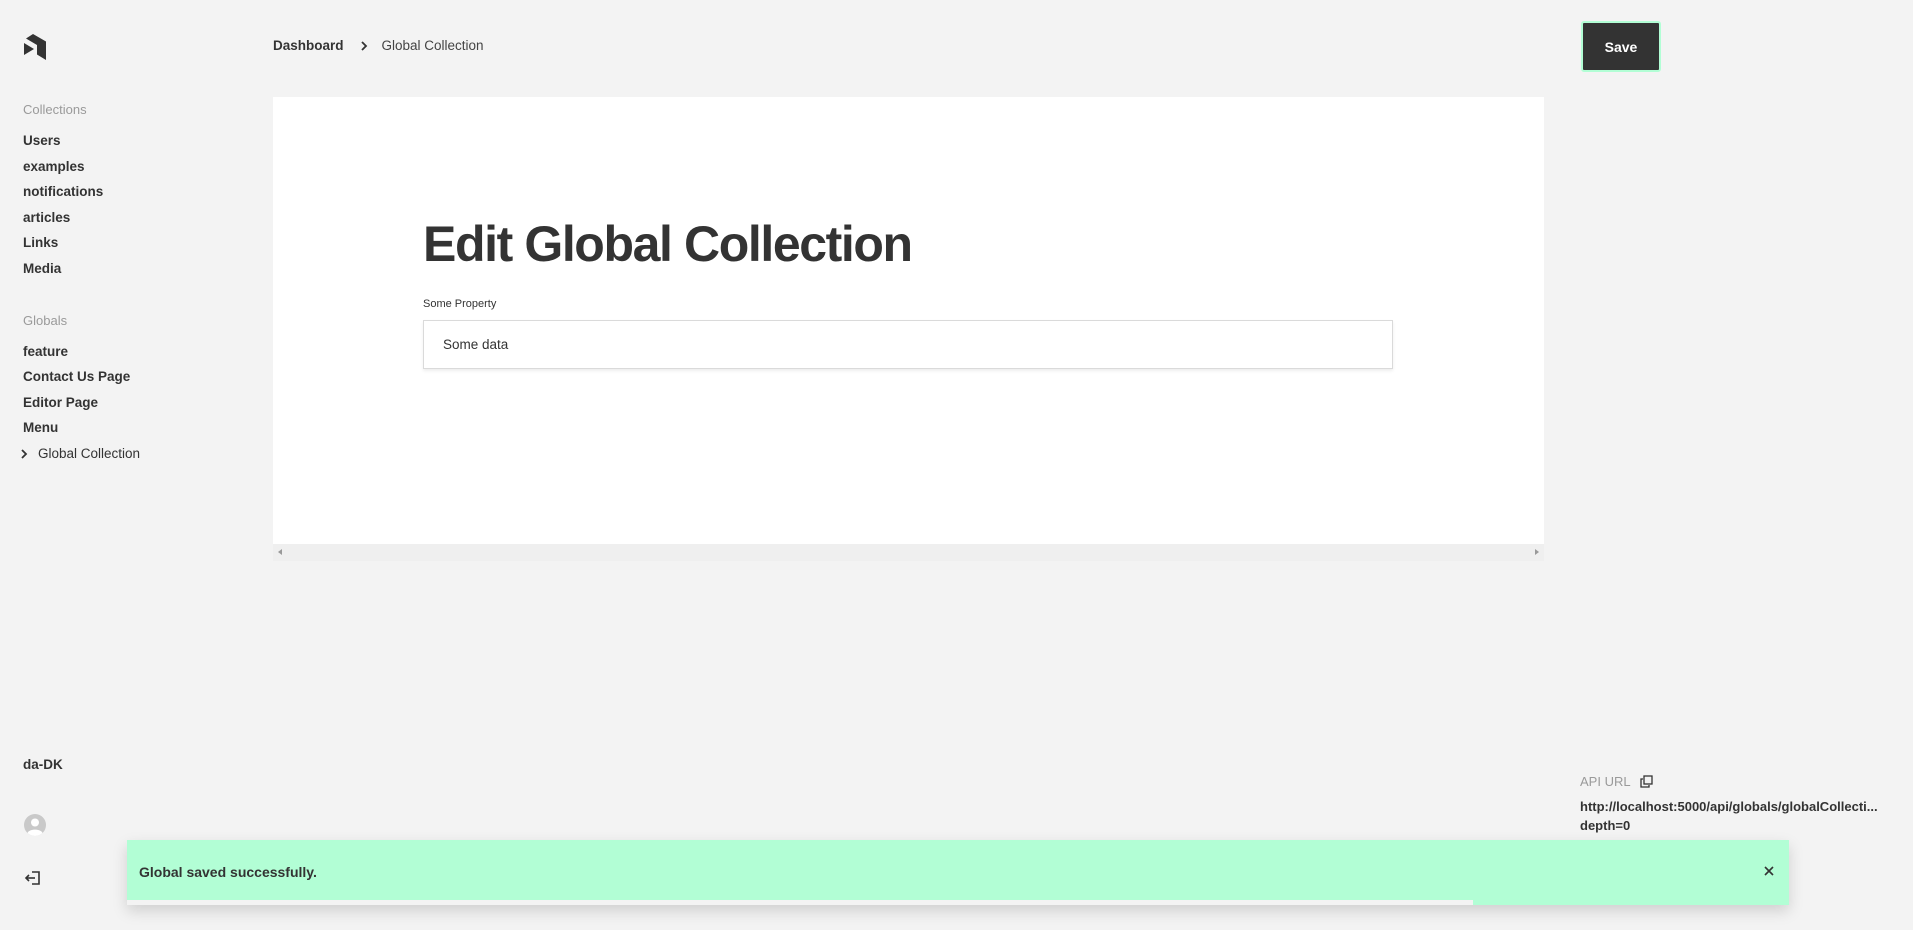 The image size is (1913, 930). I want to click on some-property-label: Some Property, so click(460, 304).